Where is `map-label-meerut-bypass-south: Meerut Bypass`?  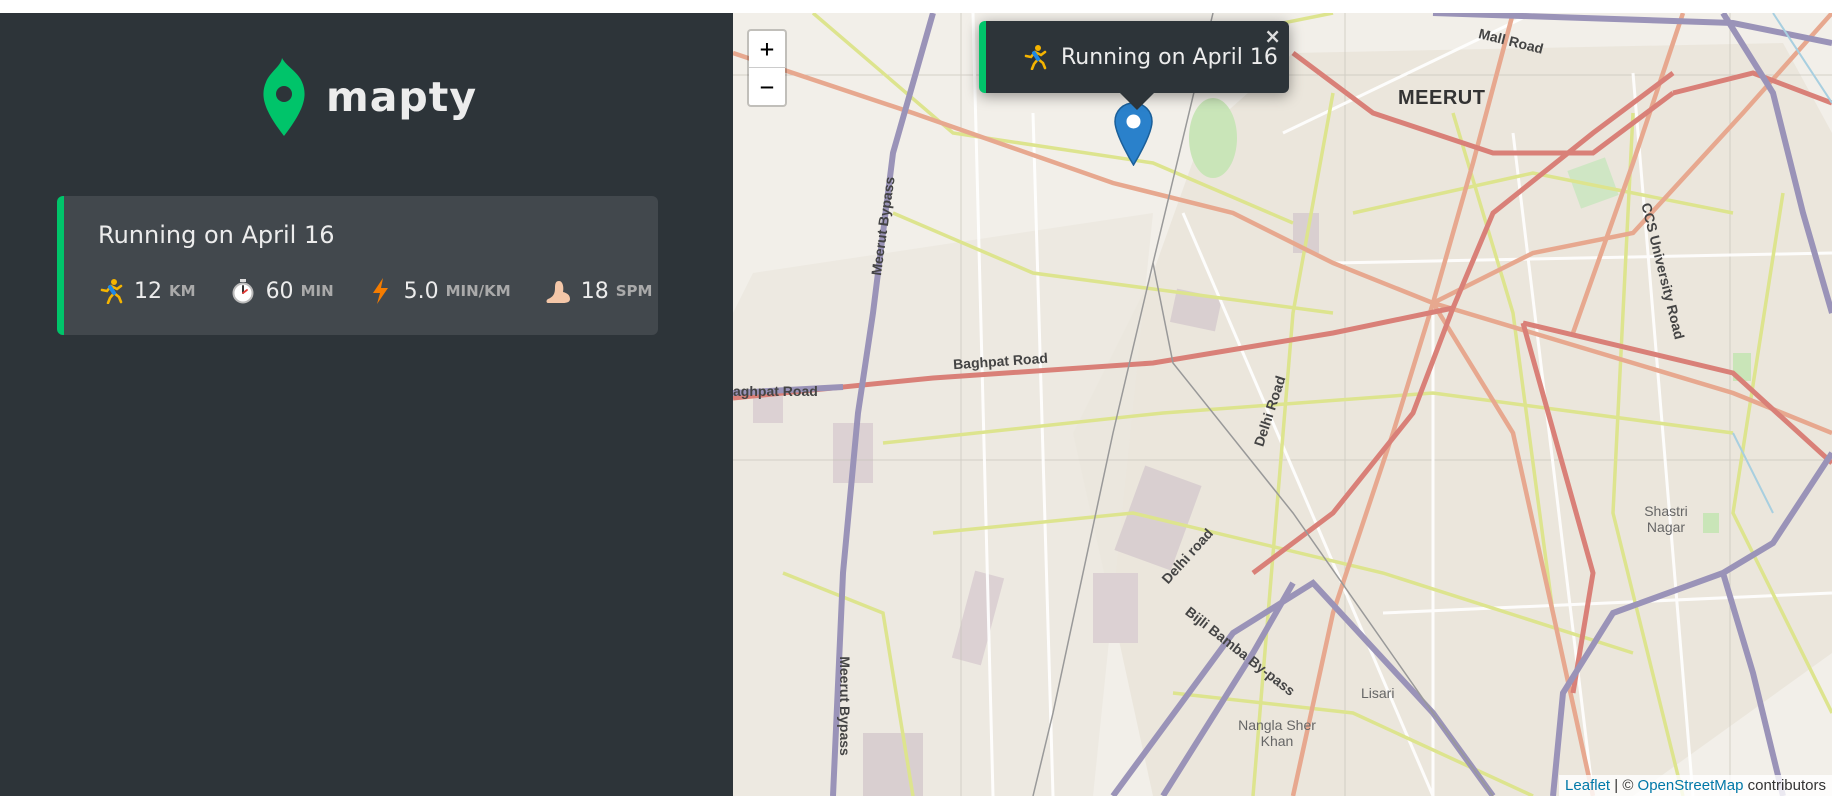
map-label-meerut-bypass-south: Meerut Bypass is located at coordinates (844, 706).